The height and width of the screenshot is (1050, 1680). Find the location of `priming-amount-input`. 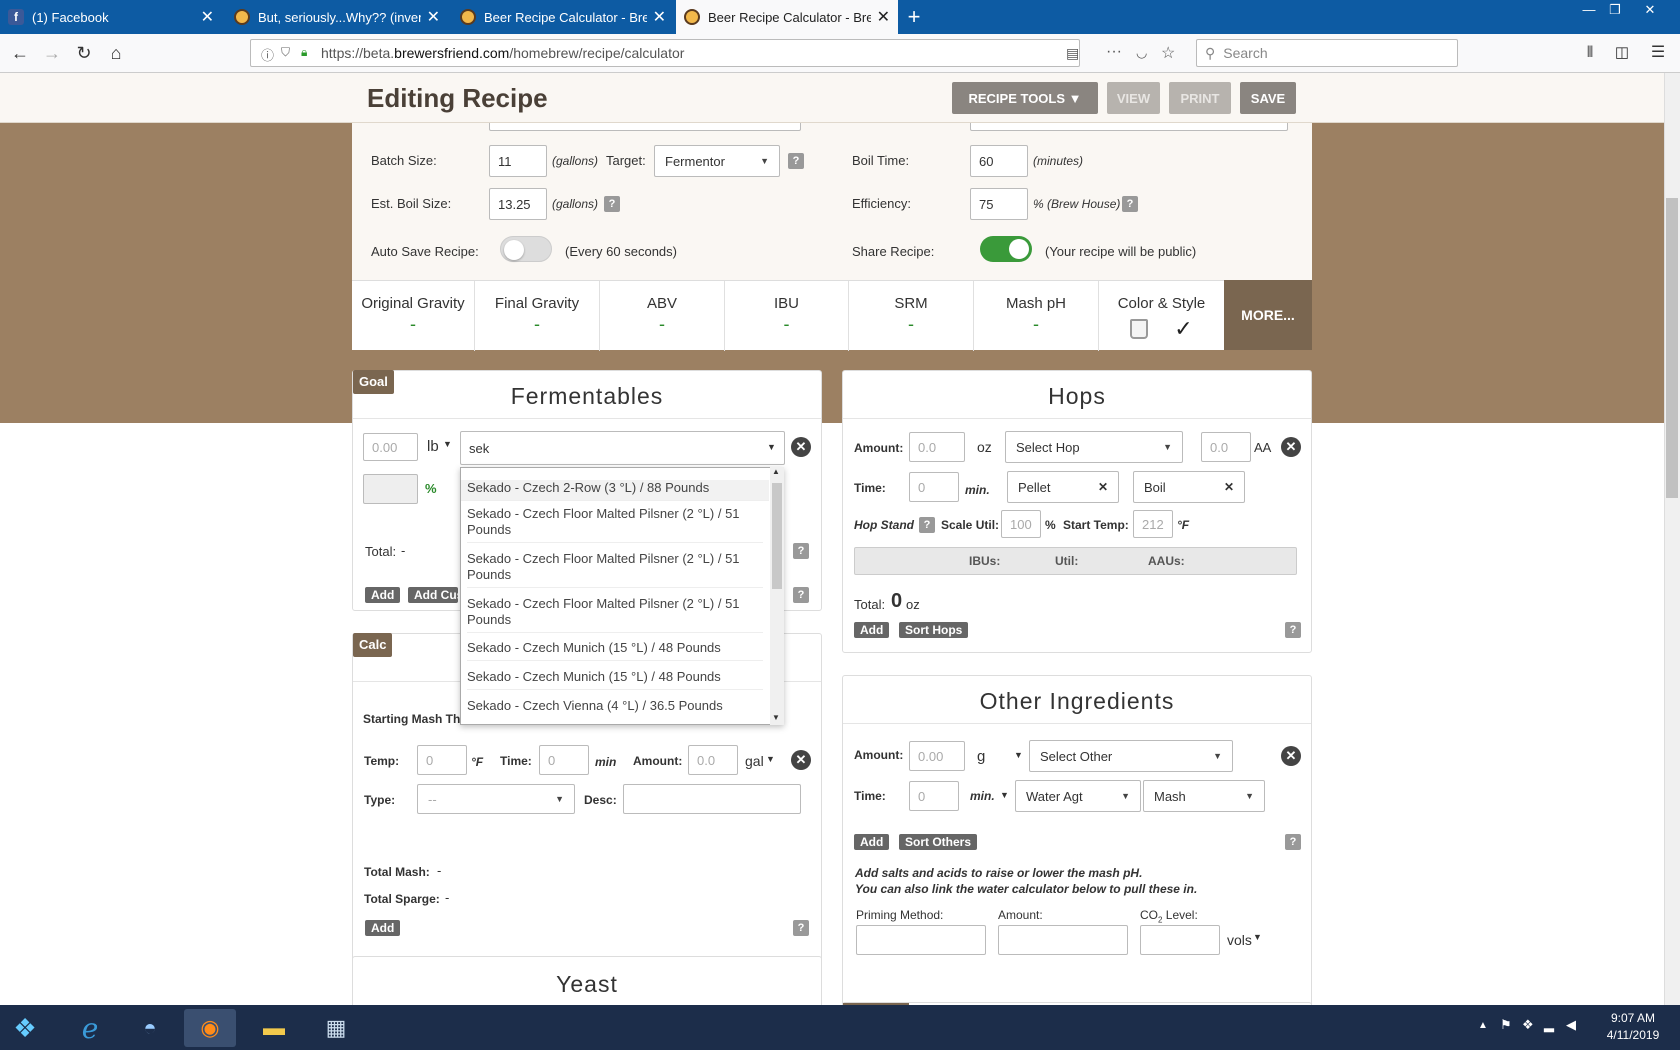

priming-amount-input is located at coordinates (1063, 940).